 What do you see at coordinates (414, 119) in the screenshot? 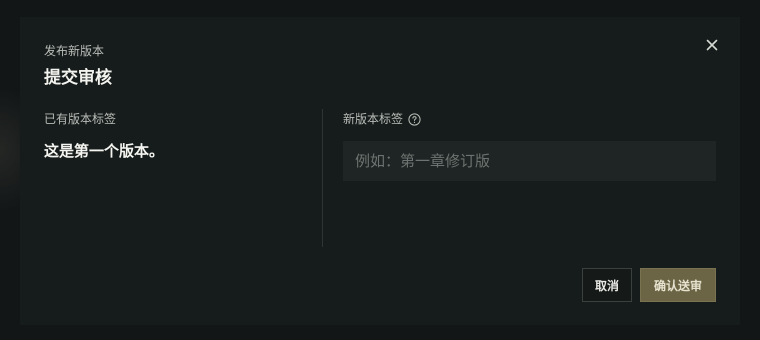
I see `question-circle-icon` at bounding box center [414, 119].